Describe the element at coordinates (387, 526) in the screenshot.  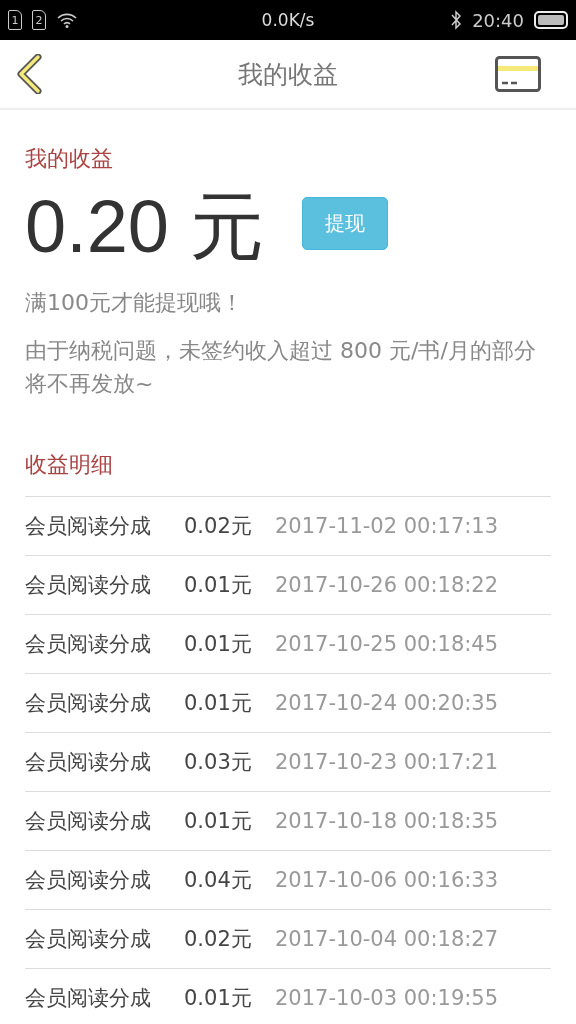
I see `income-time: 2017-11-02 00:17:13` at that location.